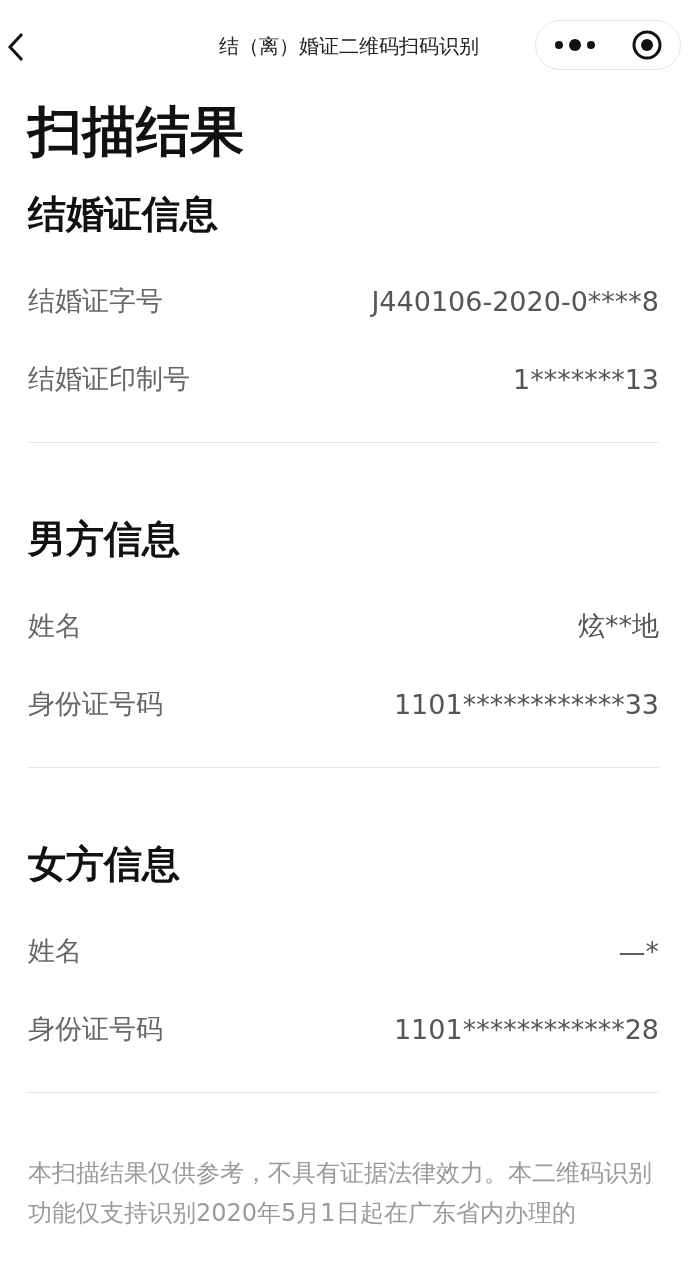 The height and width of the screenshot is (1280, 697). What do you see at coordinates (526, 704) in the screenshot?
I see `field-value: 1101************33` at bounding box center [526, 704].